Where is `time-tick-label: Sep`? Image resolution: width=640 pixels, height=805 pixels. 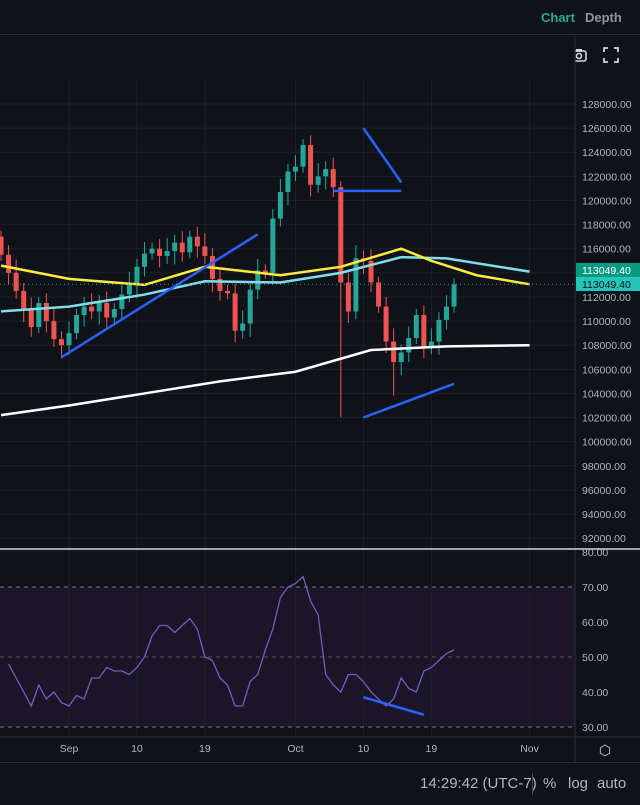 time-tick-label: Sep is located at coordinates (69, 749).